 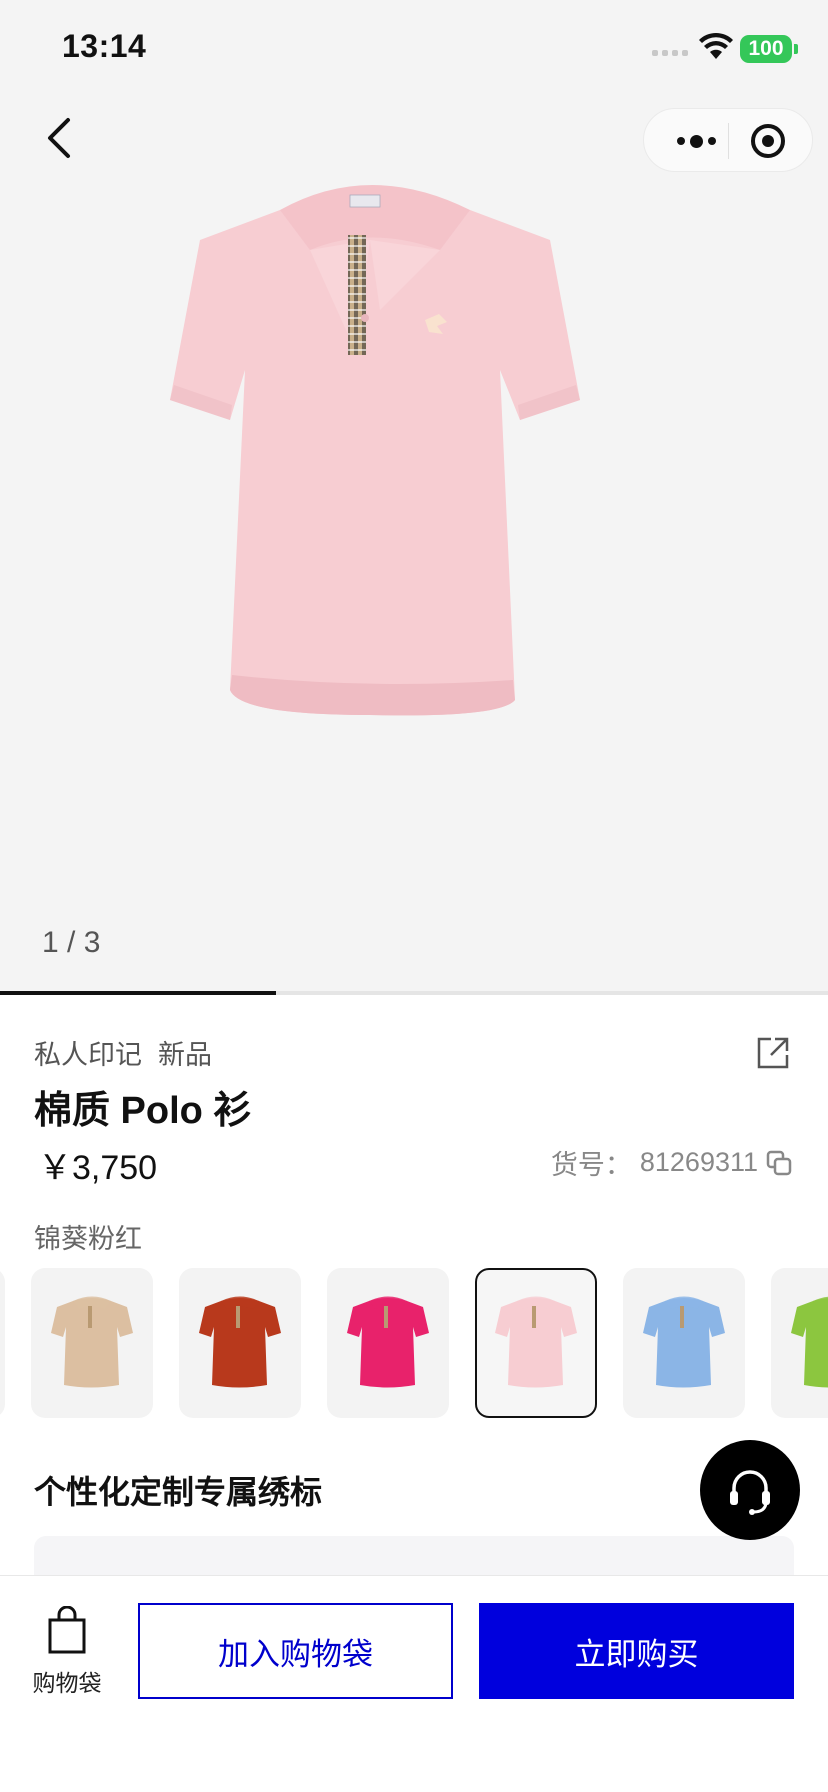 I want to click on close-mini-program-button, so click(x=768, y=141).